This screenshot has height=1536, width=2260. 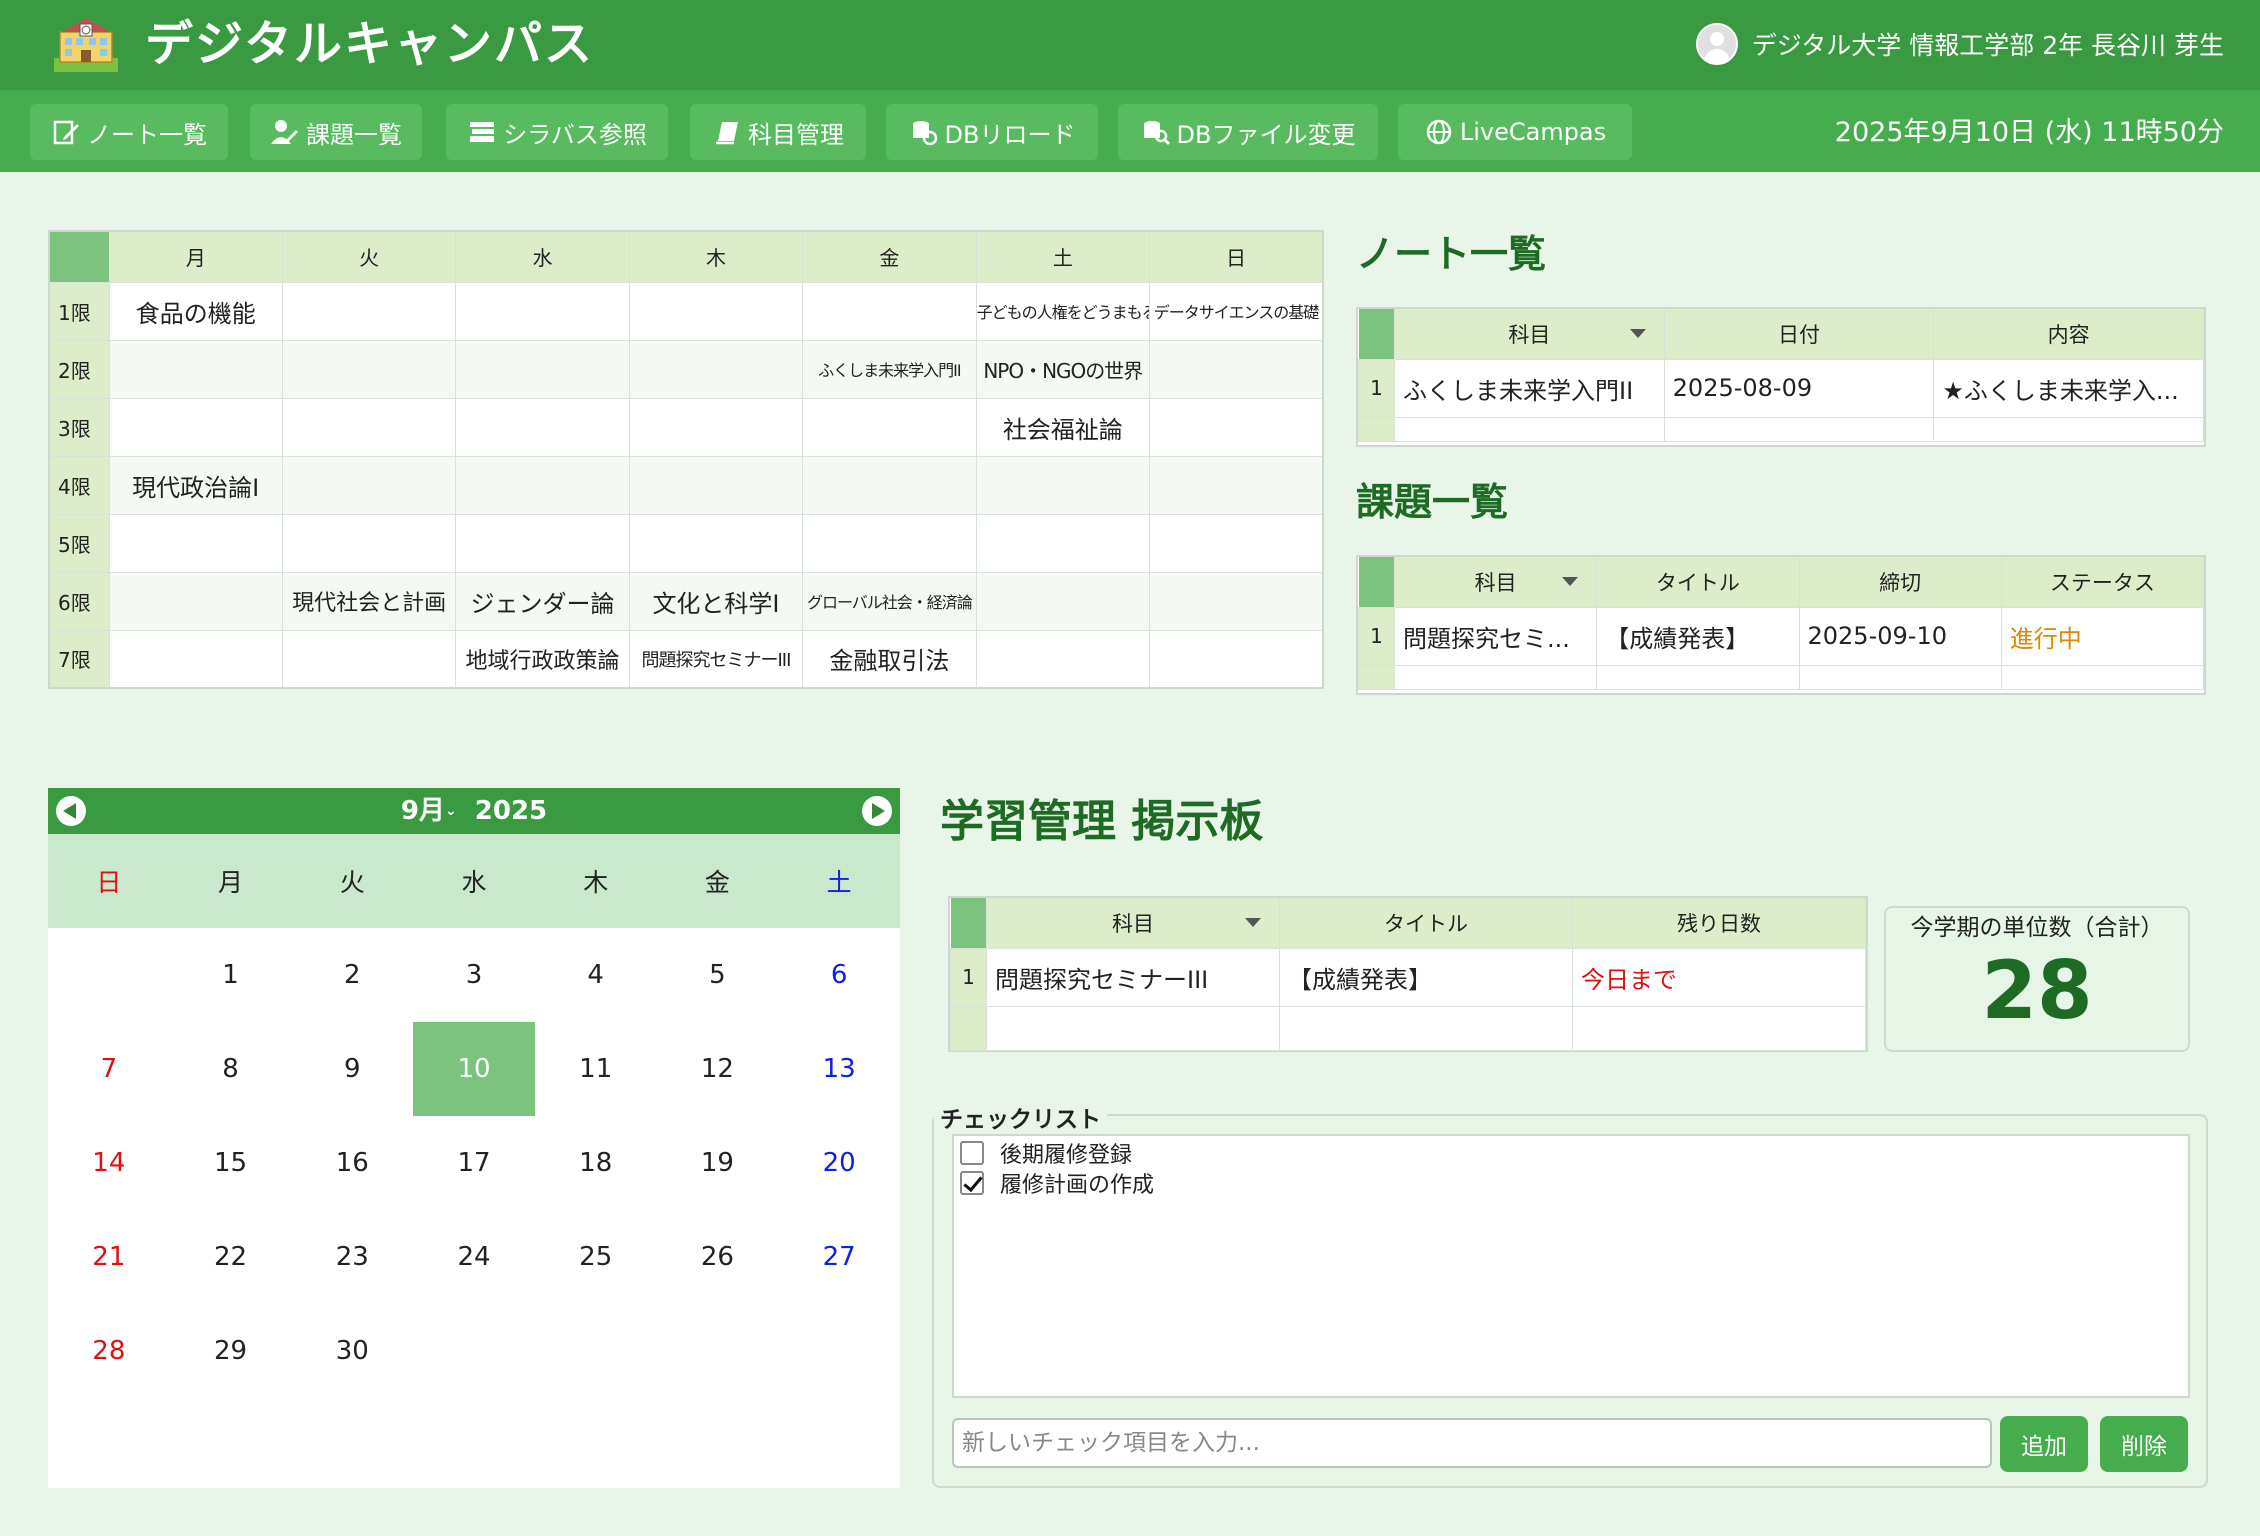 What do you see at coordinates (716, 659) in the screenshot?
I see `timetable-cell: 問題探究セミナーIII` at bounding box center [716, 659].